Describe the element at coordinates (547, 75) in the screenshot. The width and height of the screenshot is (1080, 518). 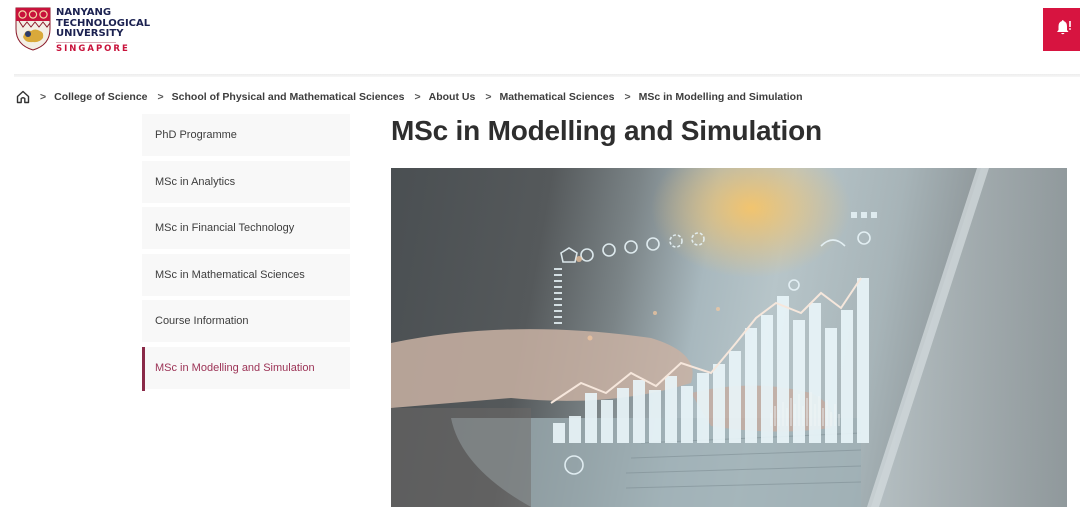
I see `header-divider` at that location.